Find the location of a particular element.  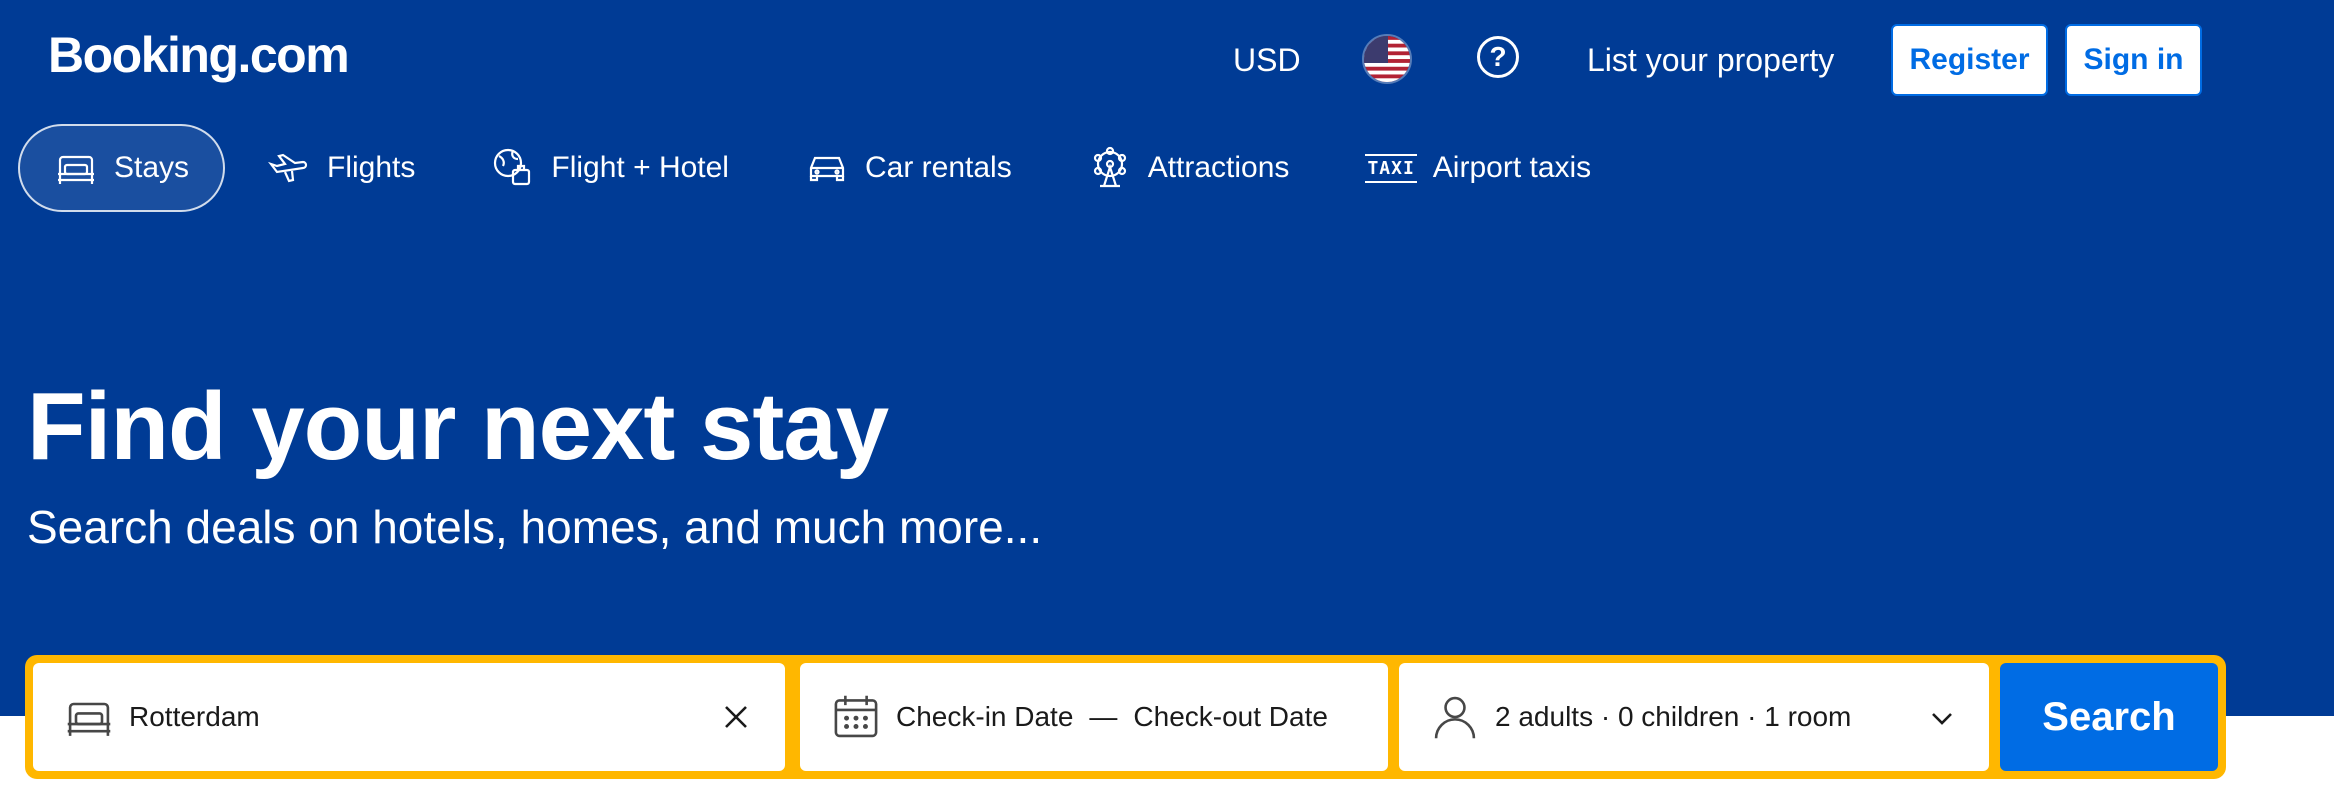

us-flag-icon is located at coordinates (1387, 59).